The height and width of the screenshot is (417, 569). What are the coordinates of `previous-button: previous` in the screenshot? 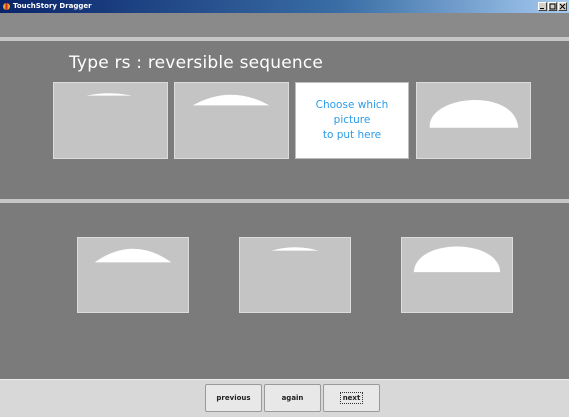 It's located at (233, 398).